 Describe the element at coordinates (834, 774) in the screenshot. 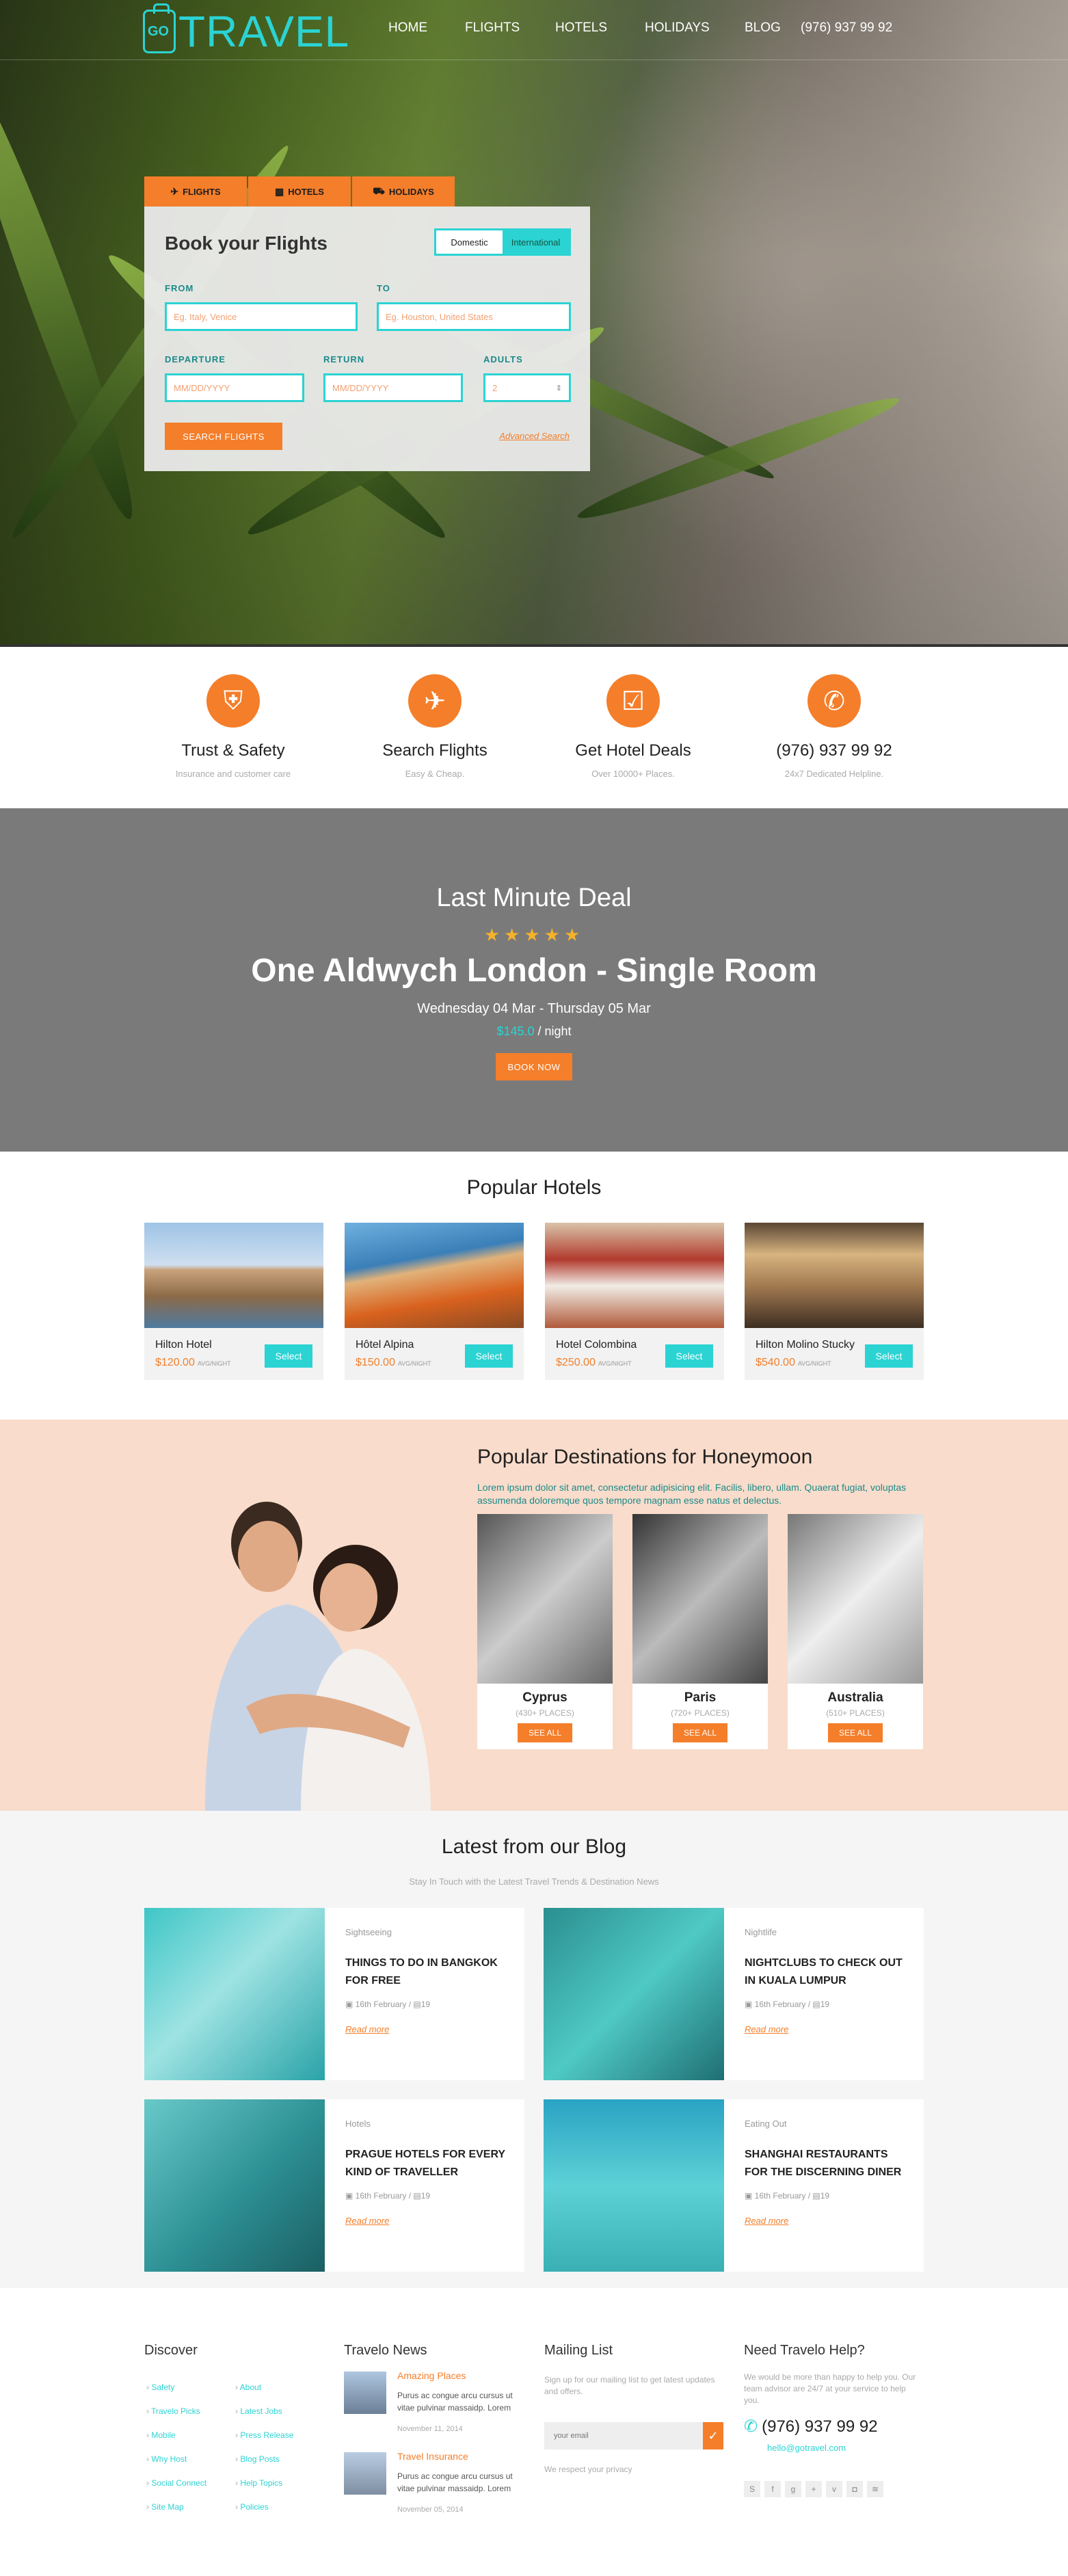

I see `feature-subtitle: 24x7 Dedicated Helpline.` at that location.